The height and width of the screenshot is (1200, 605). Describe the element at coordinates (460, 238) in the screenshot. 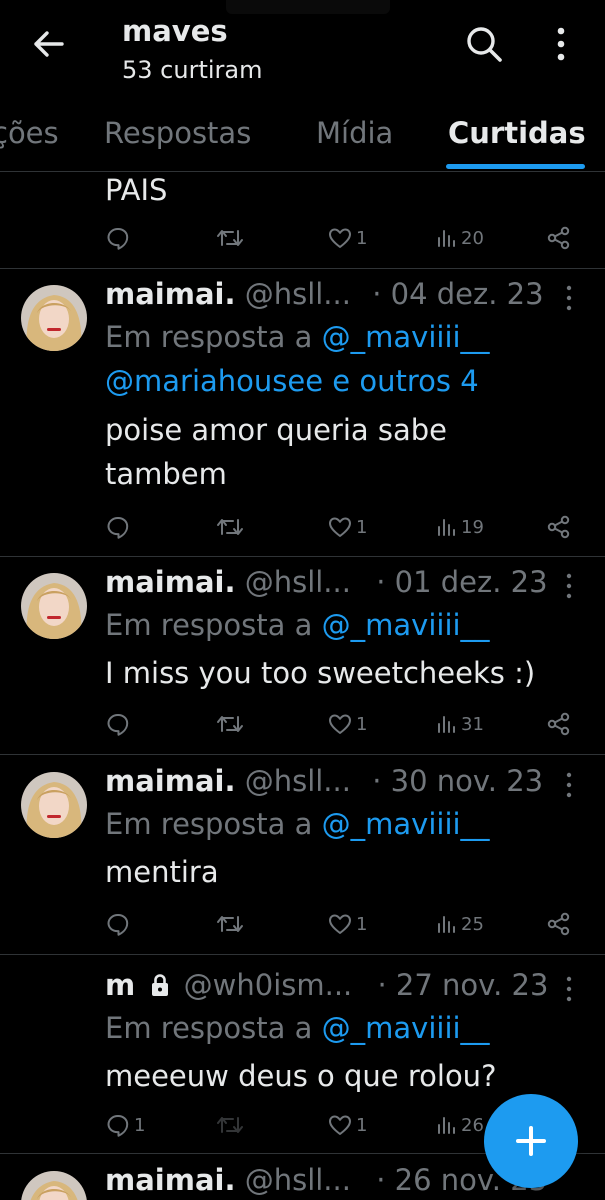

I see `views-button: 20` at that location.